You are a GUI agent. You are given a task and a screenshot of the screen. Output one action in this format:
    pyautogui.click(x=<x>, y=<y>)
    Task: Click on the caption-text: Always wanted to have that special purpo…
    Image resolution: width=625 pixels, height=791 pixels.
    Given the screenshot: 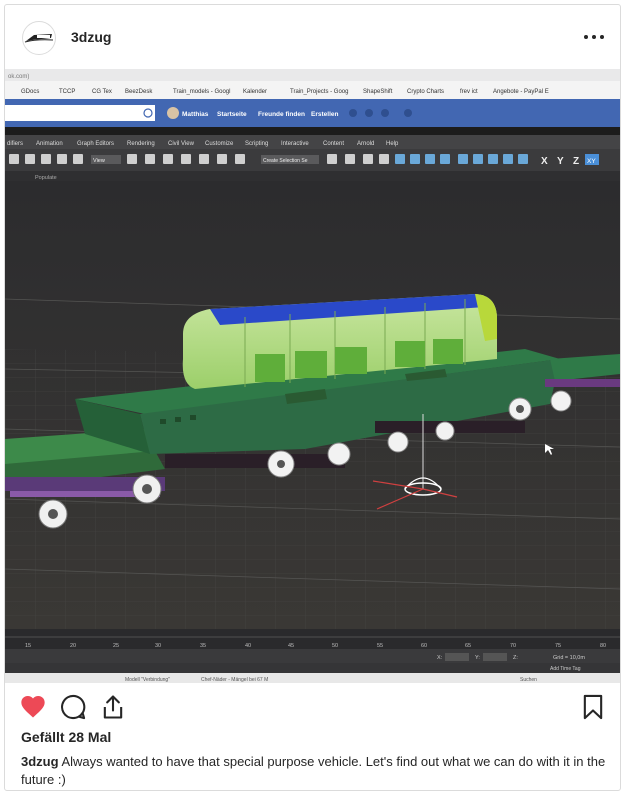 What is the action you would take?
    pyautogui.click(x=313, y=770)
    